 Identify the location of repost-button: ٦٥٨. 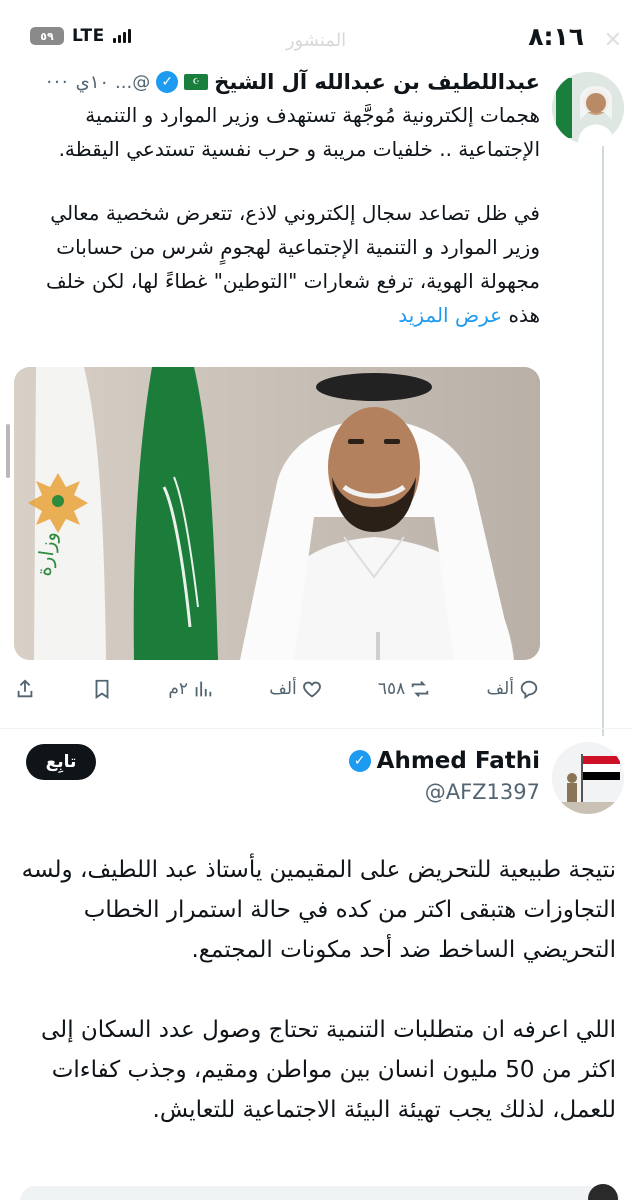
(404, 689).